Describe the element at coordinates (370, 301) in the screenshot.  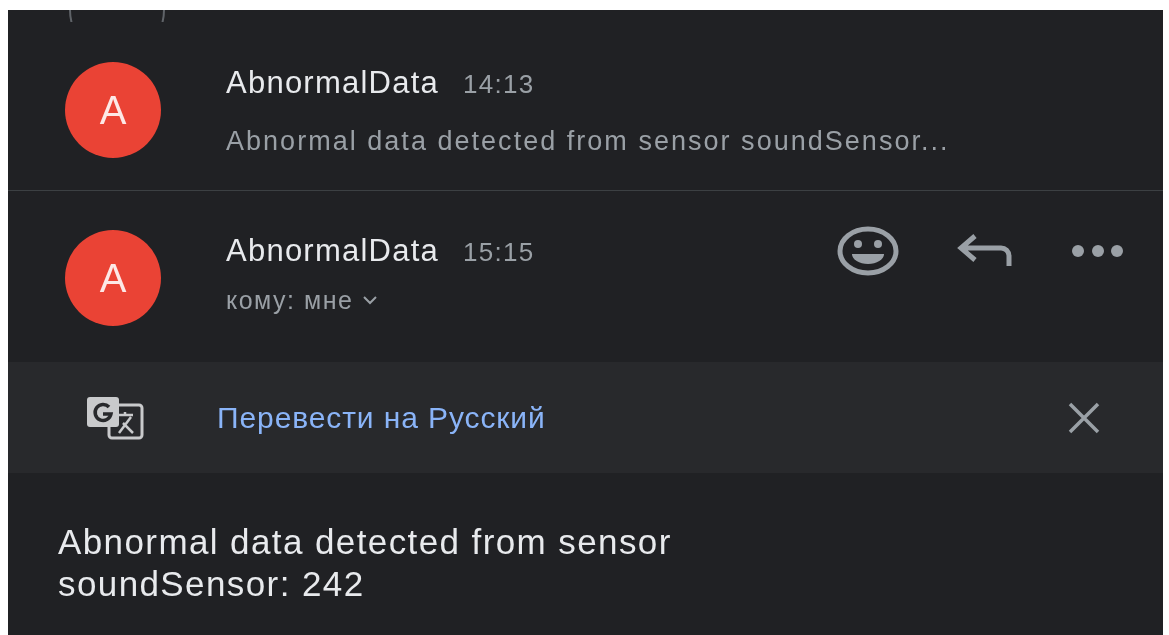
I see `chevron-down-icon` at that location.